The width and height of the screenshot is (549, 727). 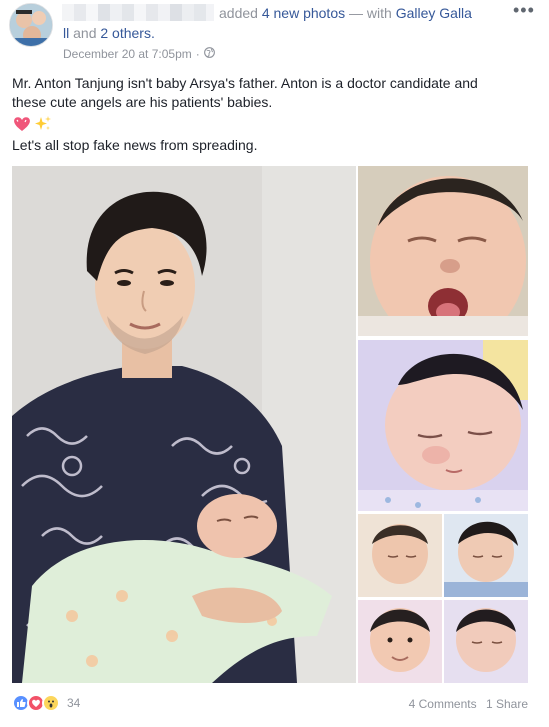 I want to click on sparkling-heart-icon, so click(x=22, y=125).